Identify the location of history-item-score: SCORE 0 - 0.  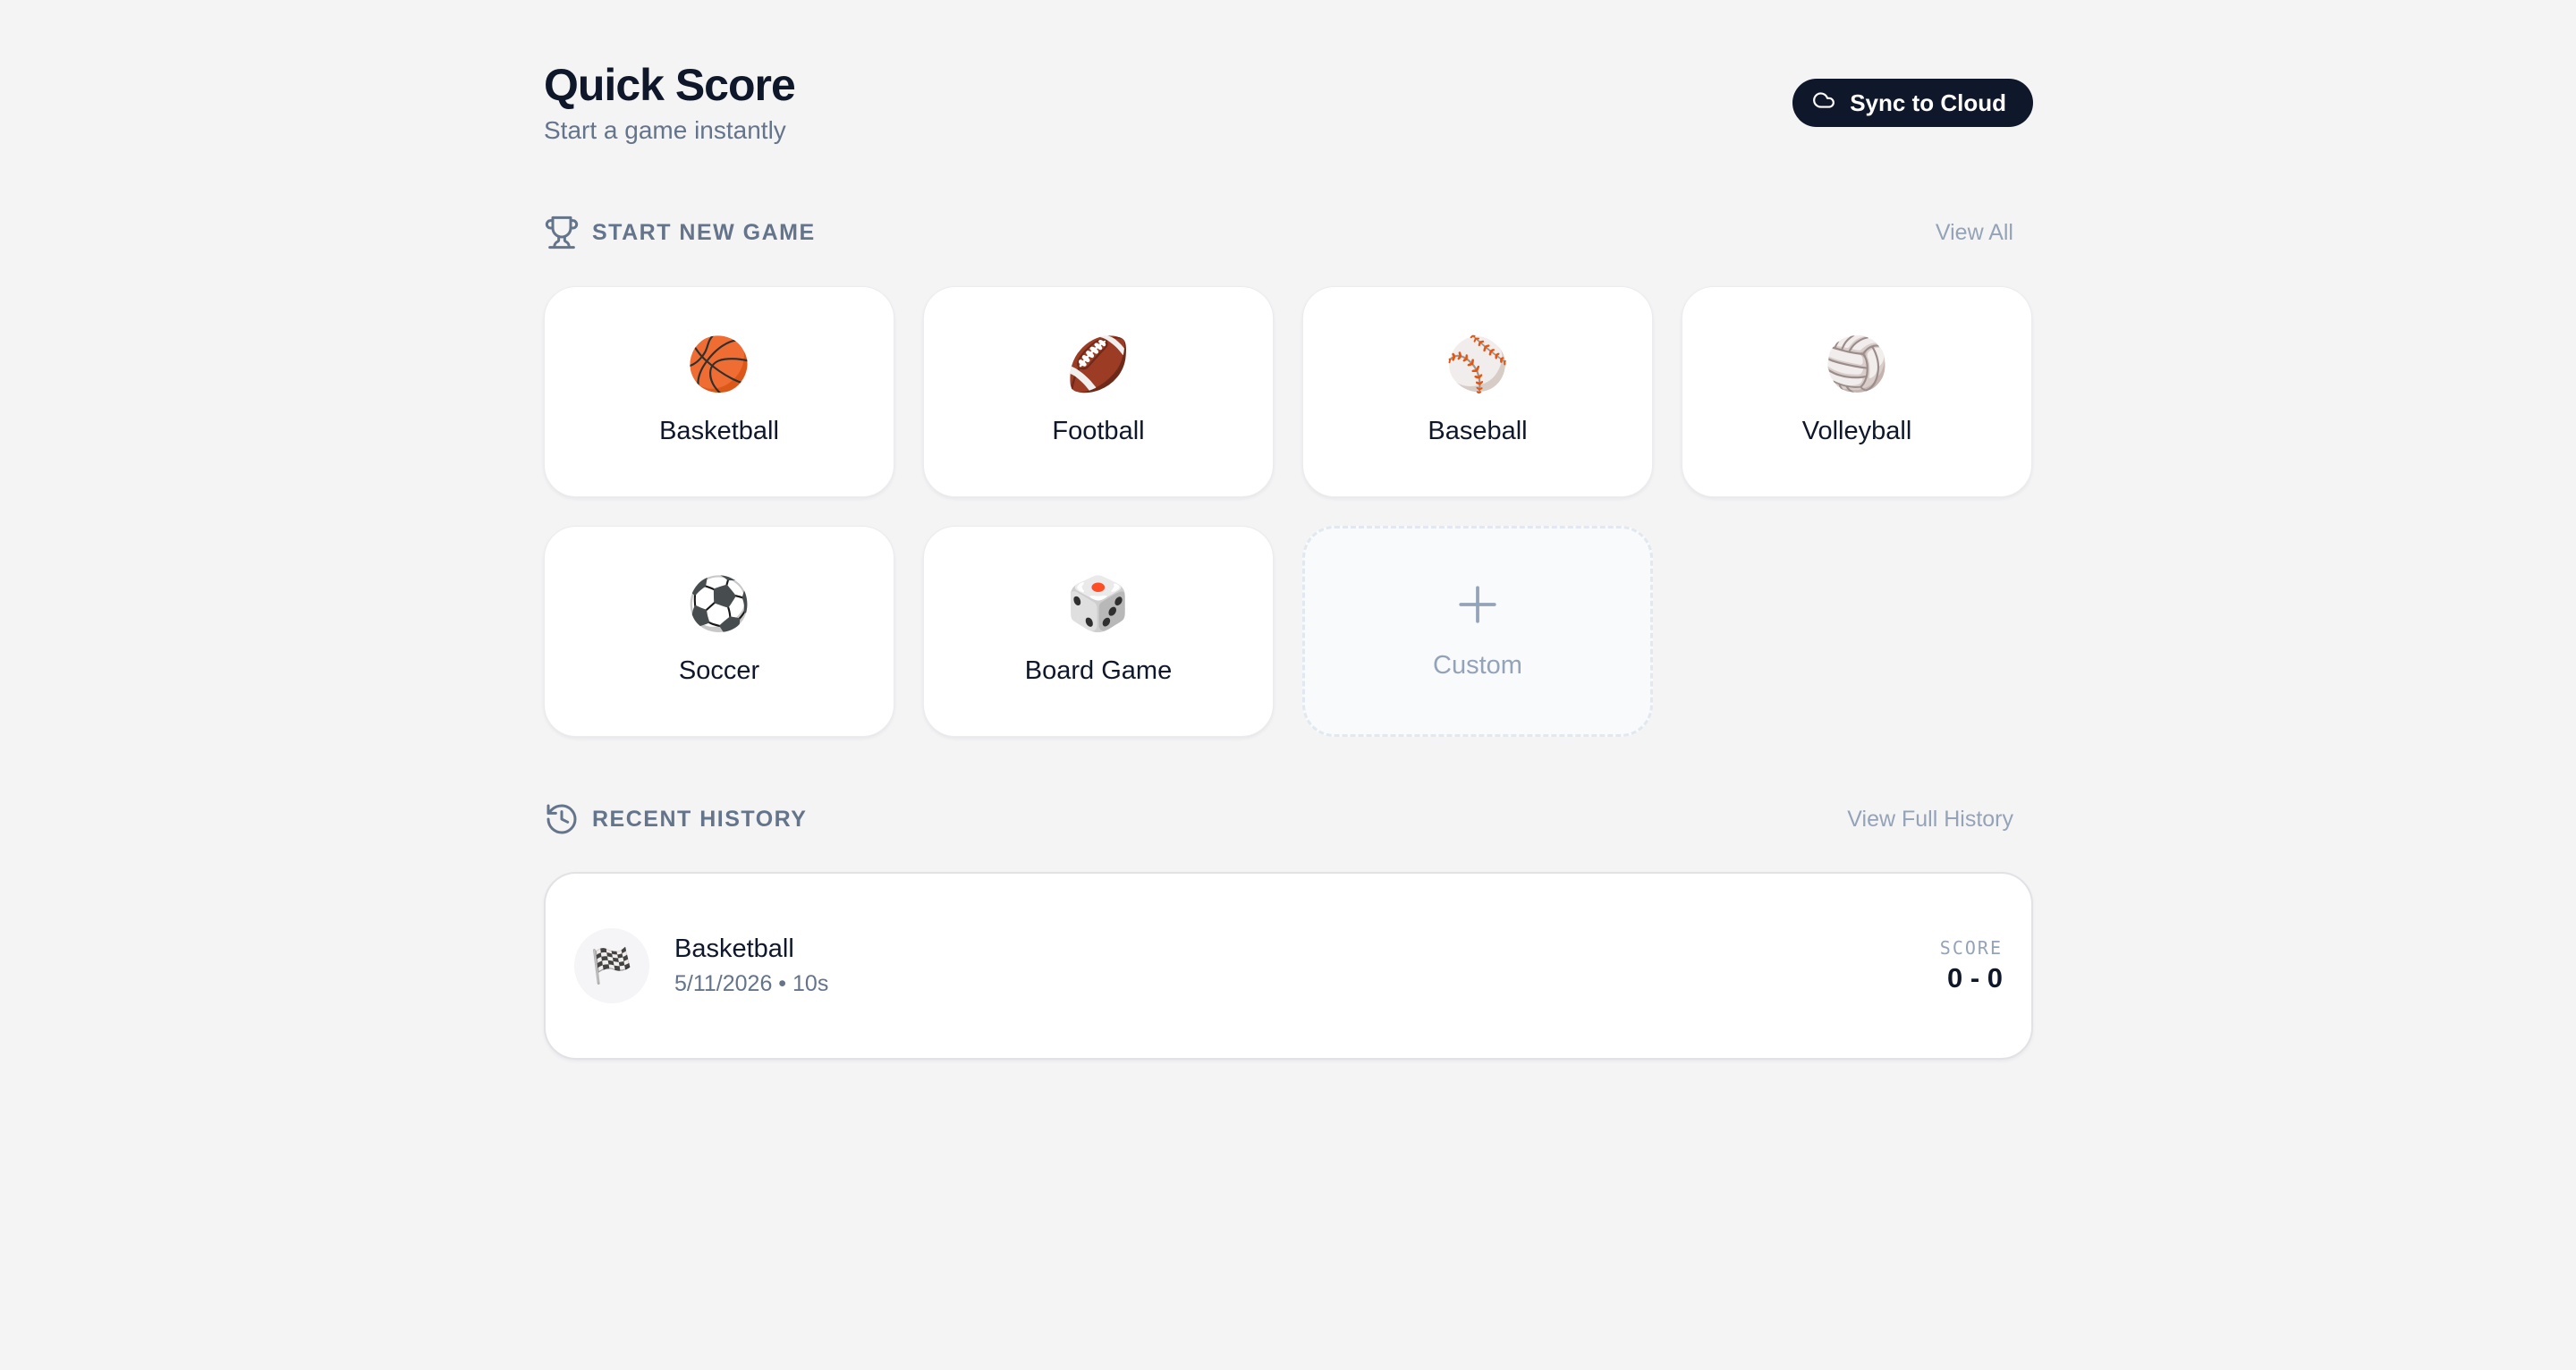
(1971, 965).